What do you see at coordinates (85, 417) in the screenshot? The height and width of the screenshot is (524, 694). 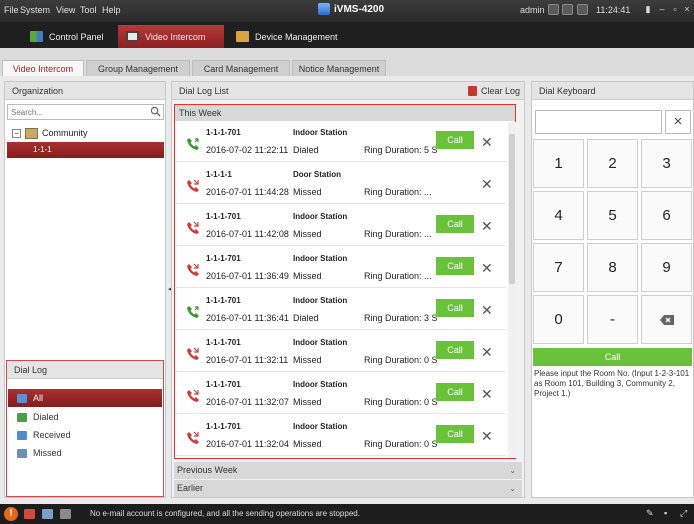 I see `filter-dialed: Dialed` at bounding box center [85, 417].